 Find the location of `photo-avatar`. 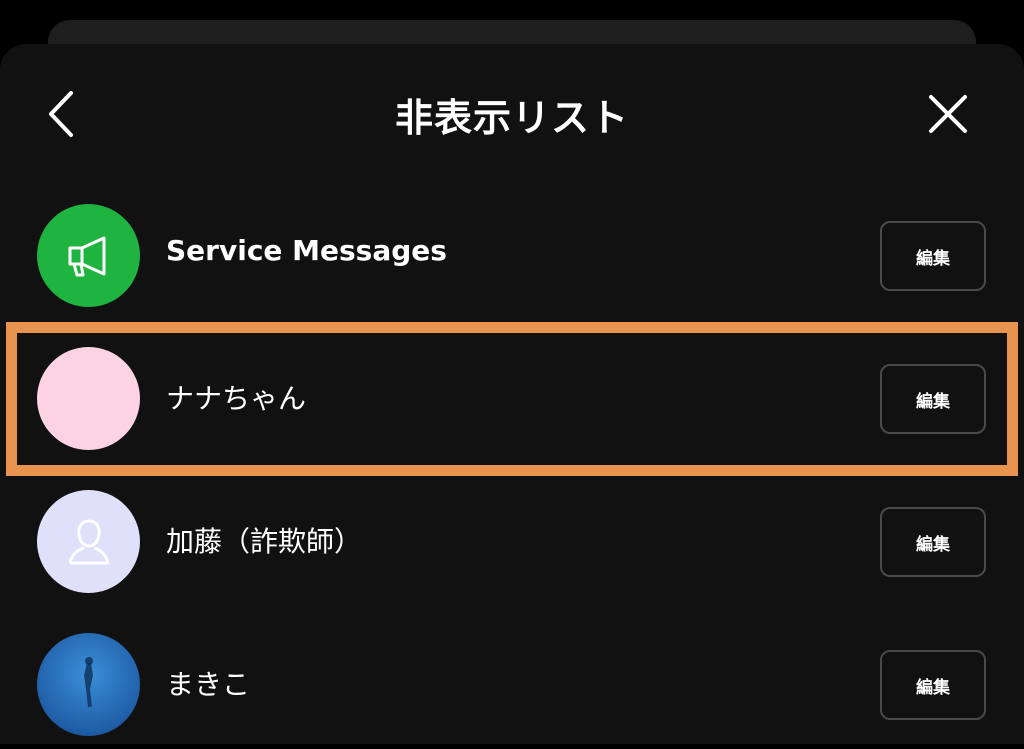

photo-avatar is located at coordinates (88, 684).